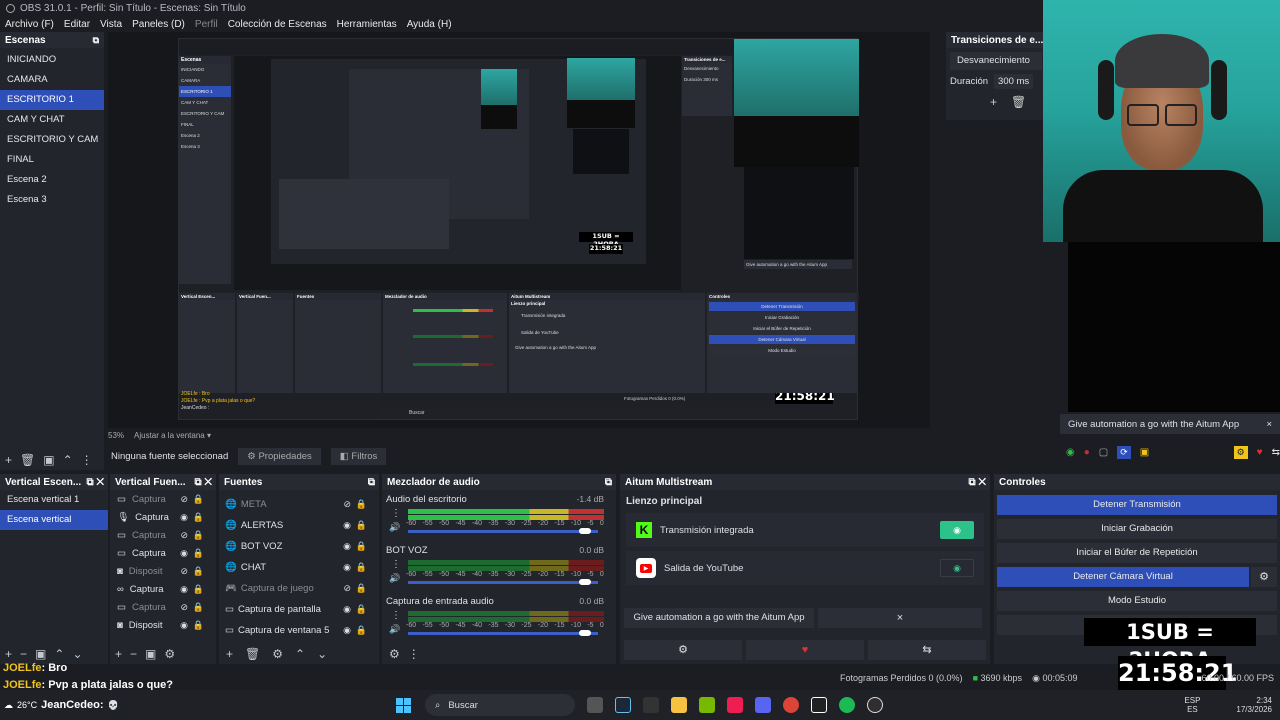 The height and width of the screenshot is (720, 1280). What do you see at coordinates (299, 588) in the screenshot?
I see `source-row: 🎮 Captura de juego ⊘ 🔒` at bounding box center [299, 588].